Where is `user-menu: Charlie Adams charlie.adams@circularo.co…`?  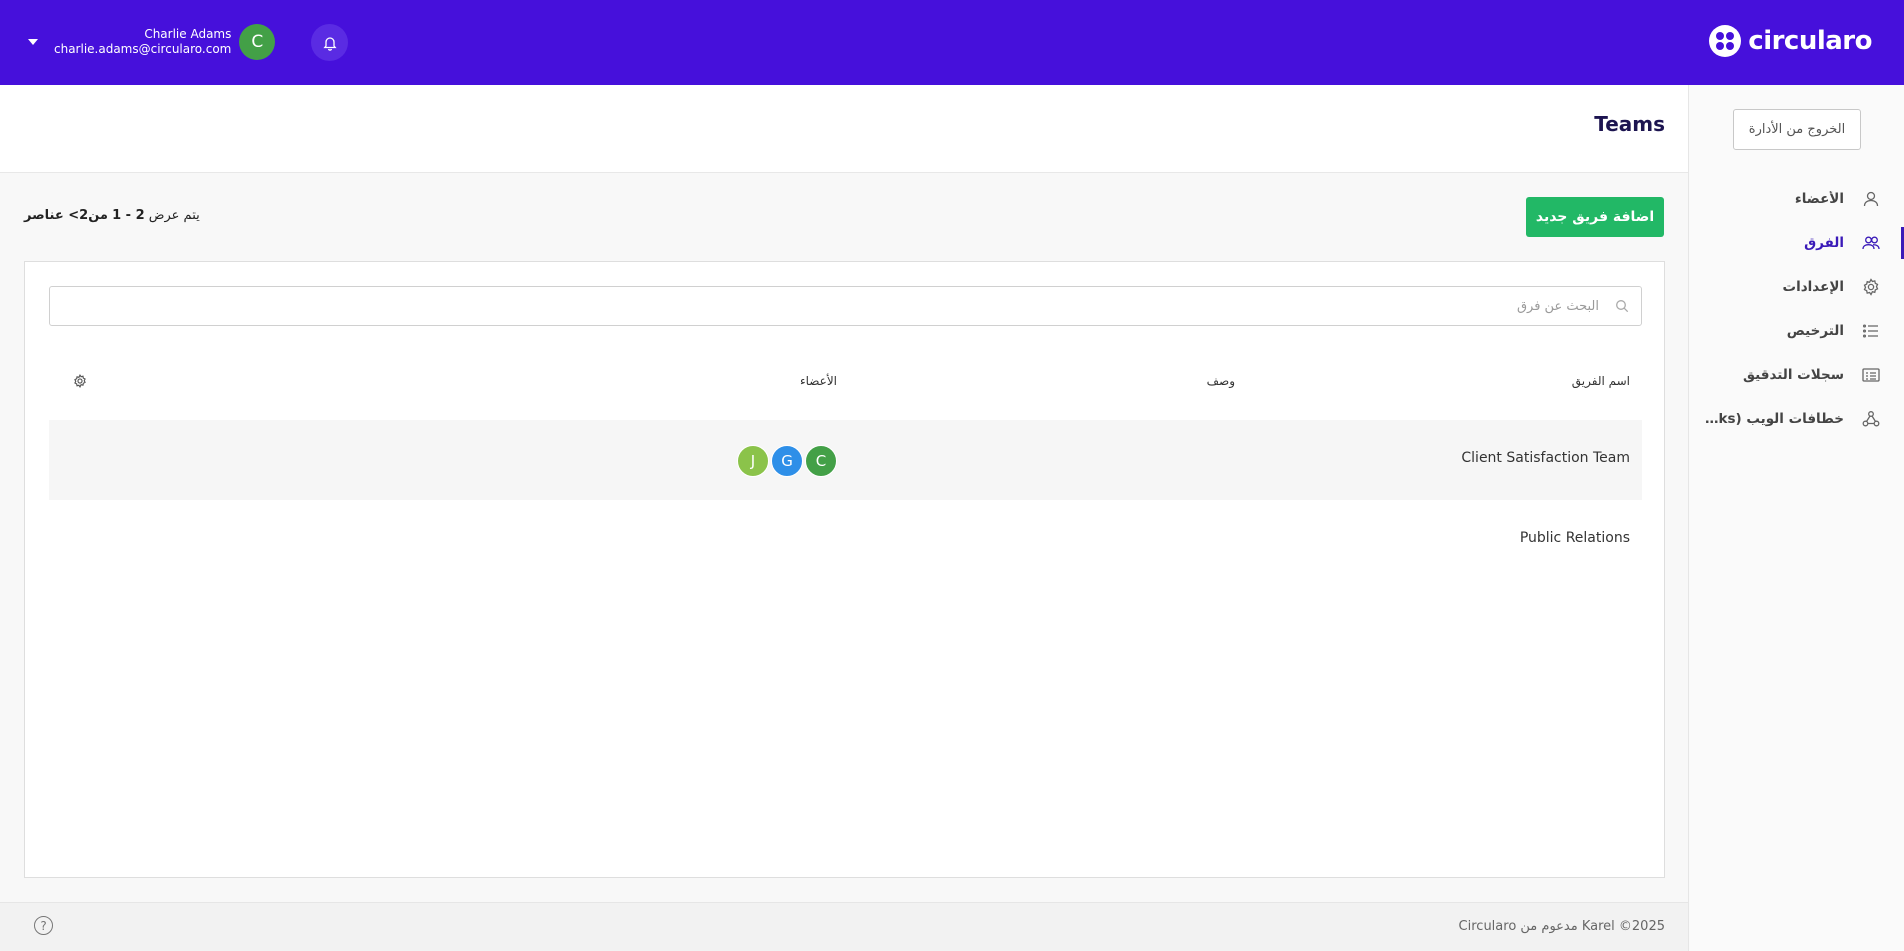 user-menu: Charlie Adams charlie.adams@circularo.co… is located at coordinates (152, 42).